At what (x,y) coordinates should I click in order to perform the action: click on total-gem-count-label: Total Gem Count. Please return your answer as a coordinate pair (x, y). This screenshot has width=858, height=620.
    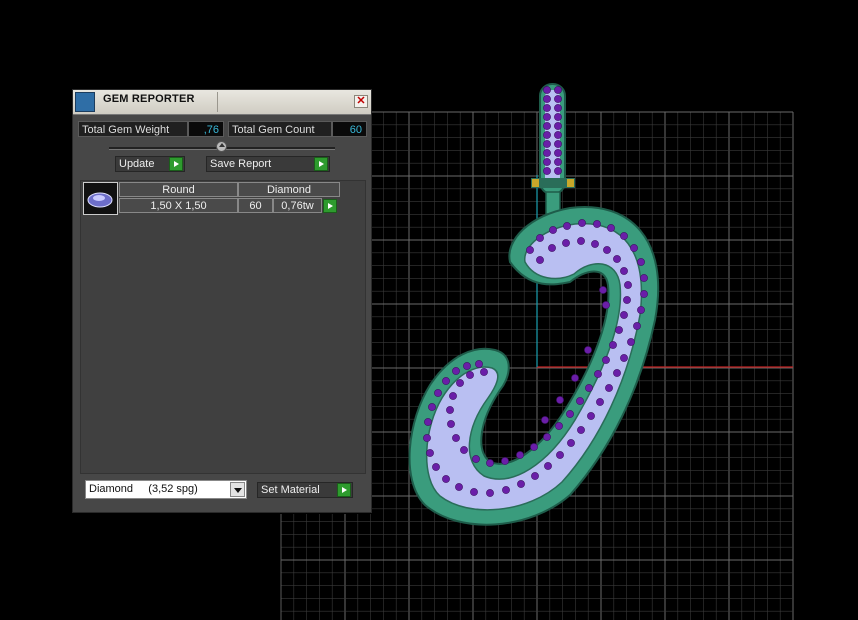
    Looking at the image, I should click on (280, 129).